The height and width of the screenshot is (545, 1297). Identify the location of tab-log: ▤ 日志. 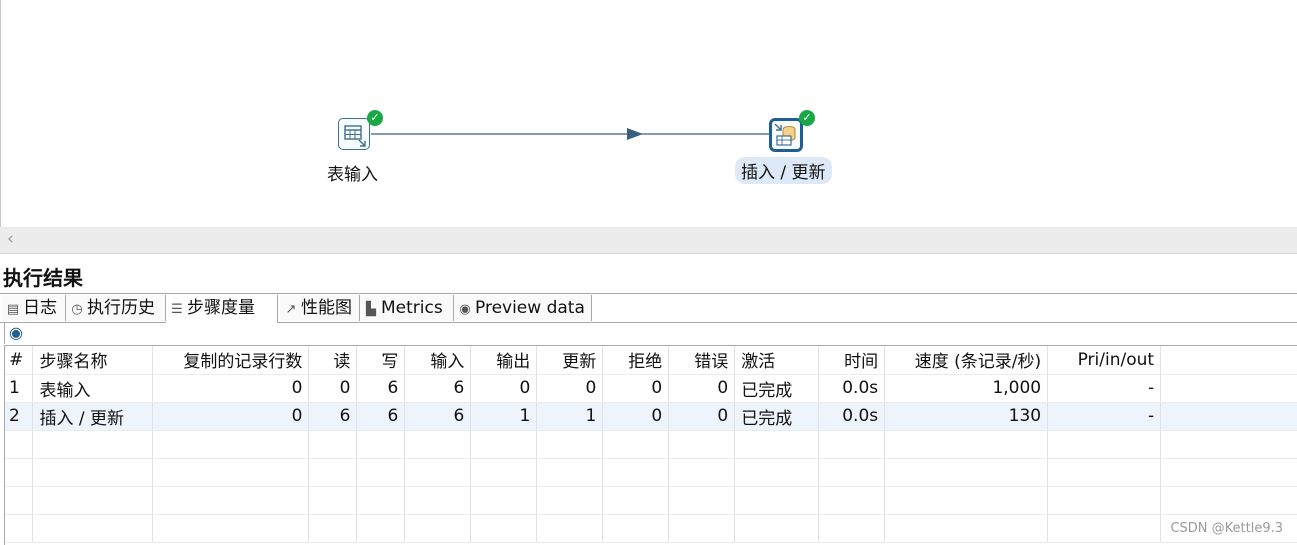
(34, 308).